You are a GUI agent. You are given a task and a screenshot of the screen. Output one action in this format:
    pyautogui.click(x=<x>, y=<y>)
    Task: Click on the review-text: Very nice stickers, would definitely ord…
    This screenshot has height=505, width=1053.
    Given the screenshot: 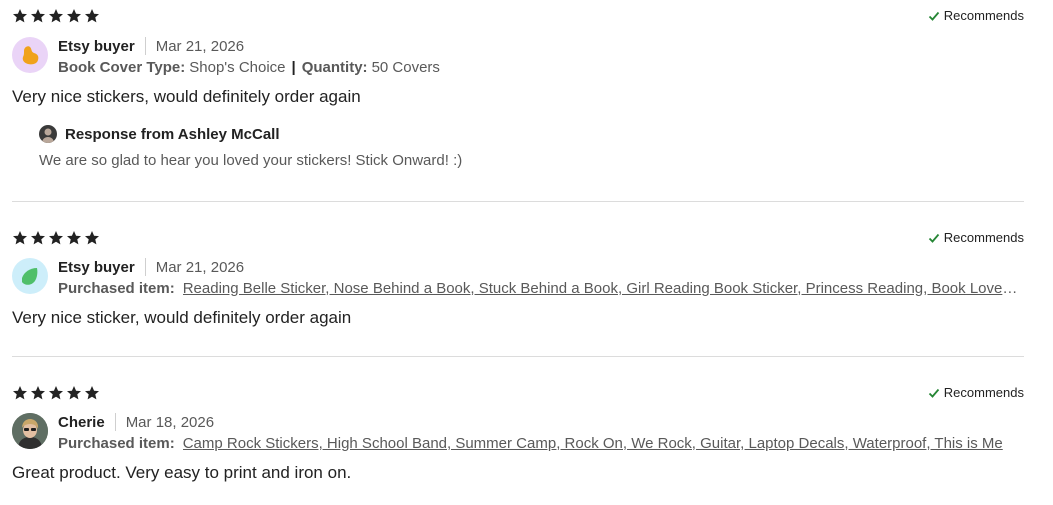 What is the action you would take?
    pyautogui.click(x=186, y=96)
    